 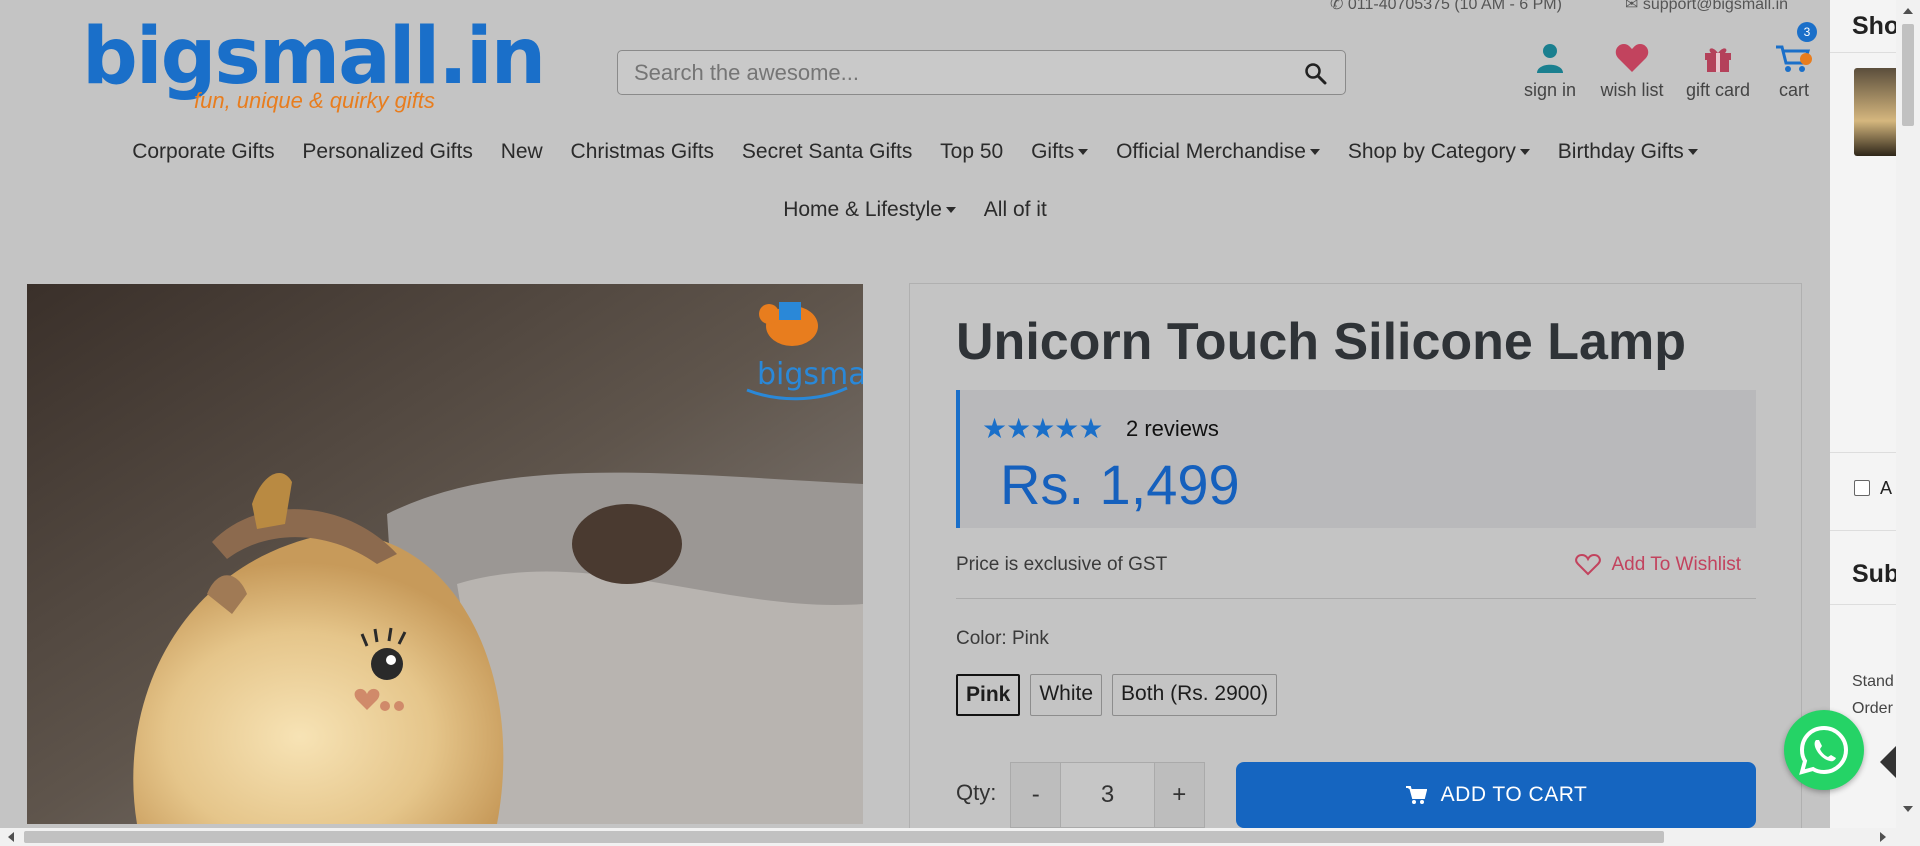 I want to click on gst-note: Price is exclusive of GST, so click(x=1062, y=564).